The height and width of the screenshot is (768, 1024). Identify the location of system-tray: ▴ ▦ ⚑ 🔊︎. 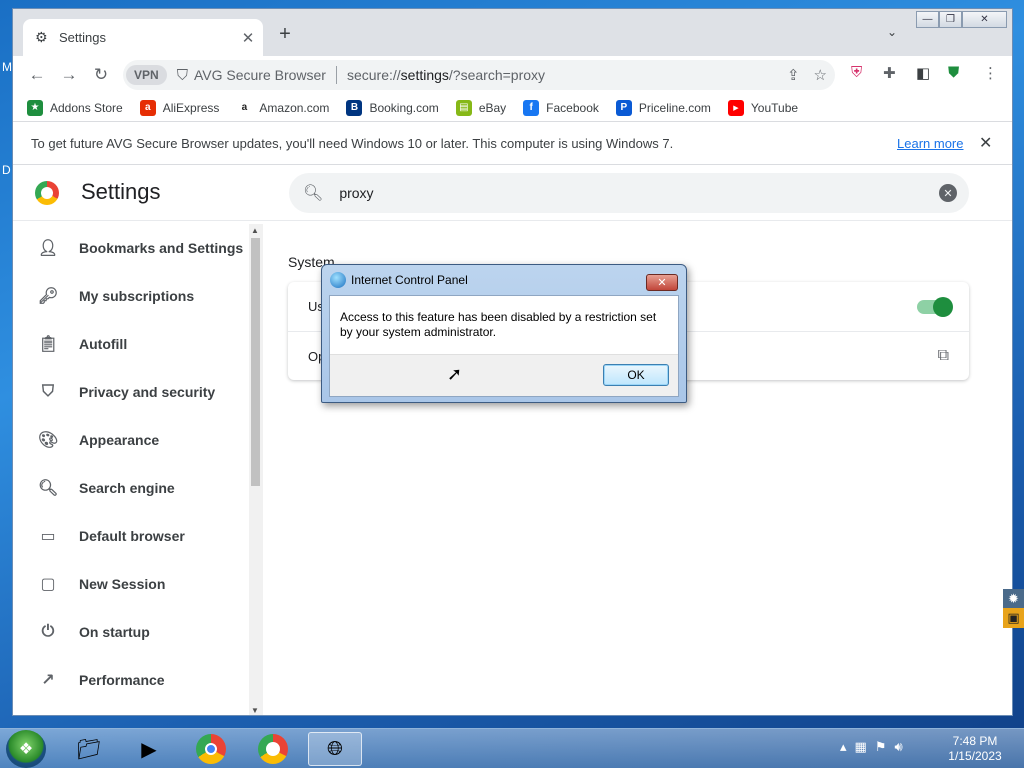
(871, 747).